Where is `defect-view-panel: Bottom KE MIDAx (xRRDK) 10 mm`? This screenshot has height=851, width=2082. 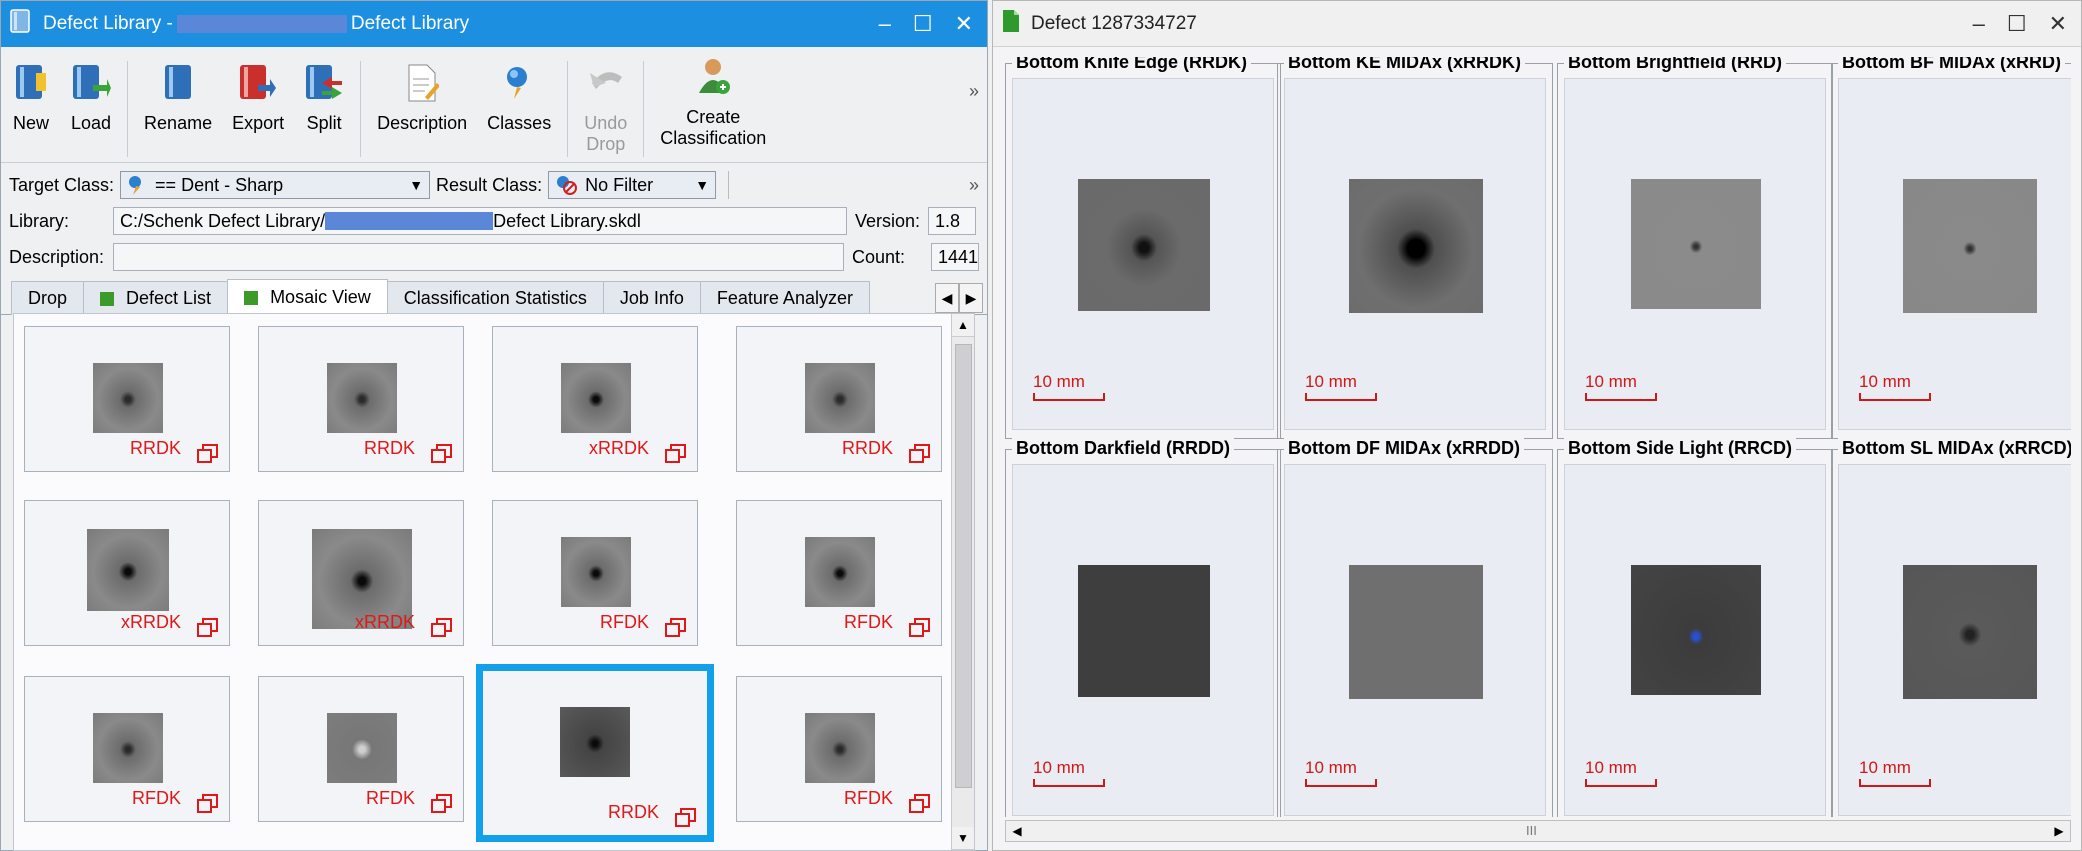 defect-view-panel: Bottom KE MIDAx (xRRDK) 10 mm is located at coordinates (1415, 248).